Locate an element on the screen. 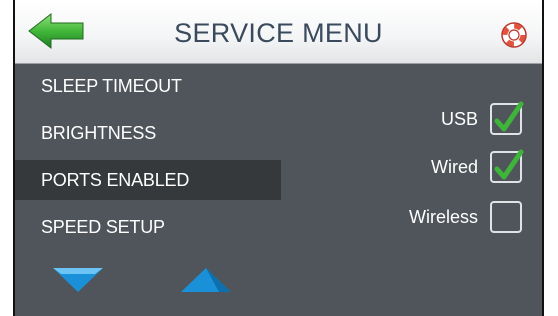  scroll-down-button is located at coordinates (78, 280).